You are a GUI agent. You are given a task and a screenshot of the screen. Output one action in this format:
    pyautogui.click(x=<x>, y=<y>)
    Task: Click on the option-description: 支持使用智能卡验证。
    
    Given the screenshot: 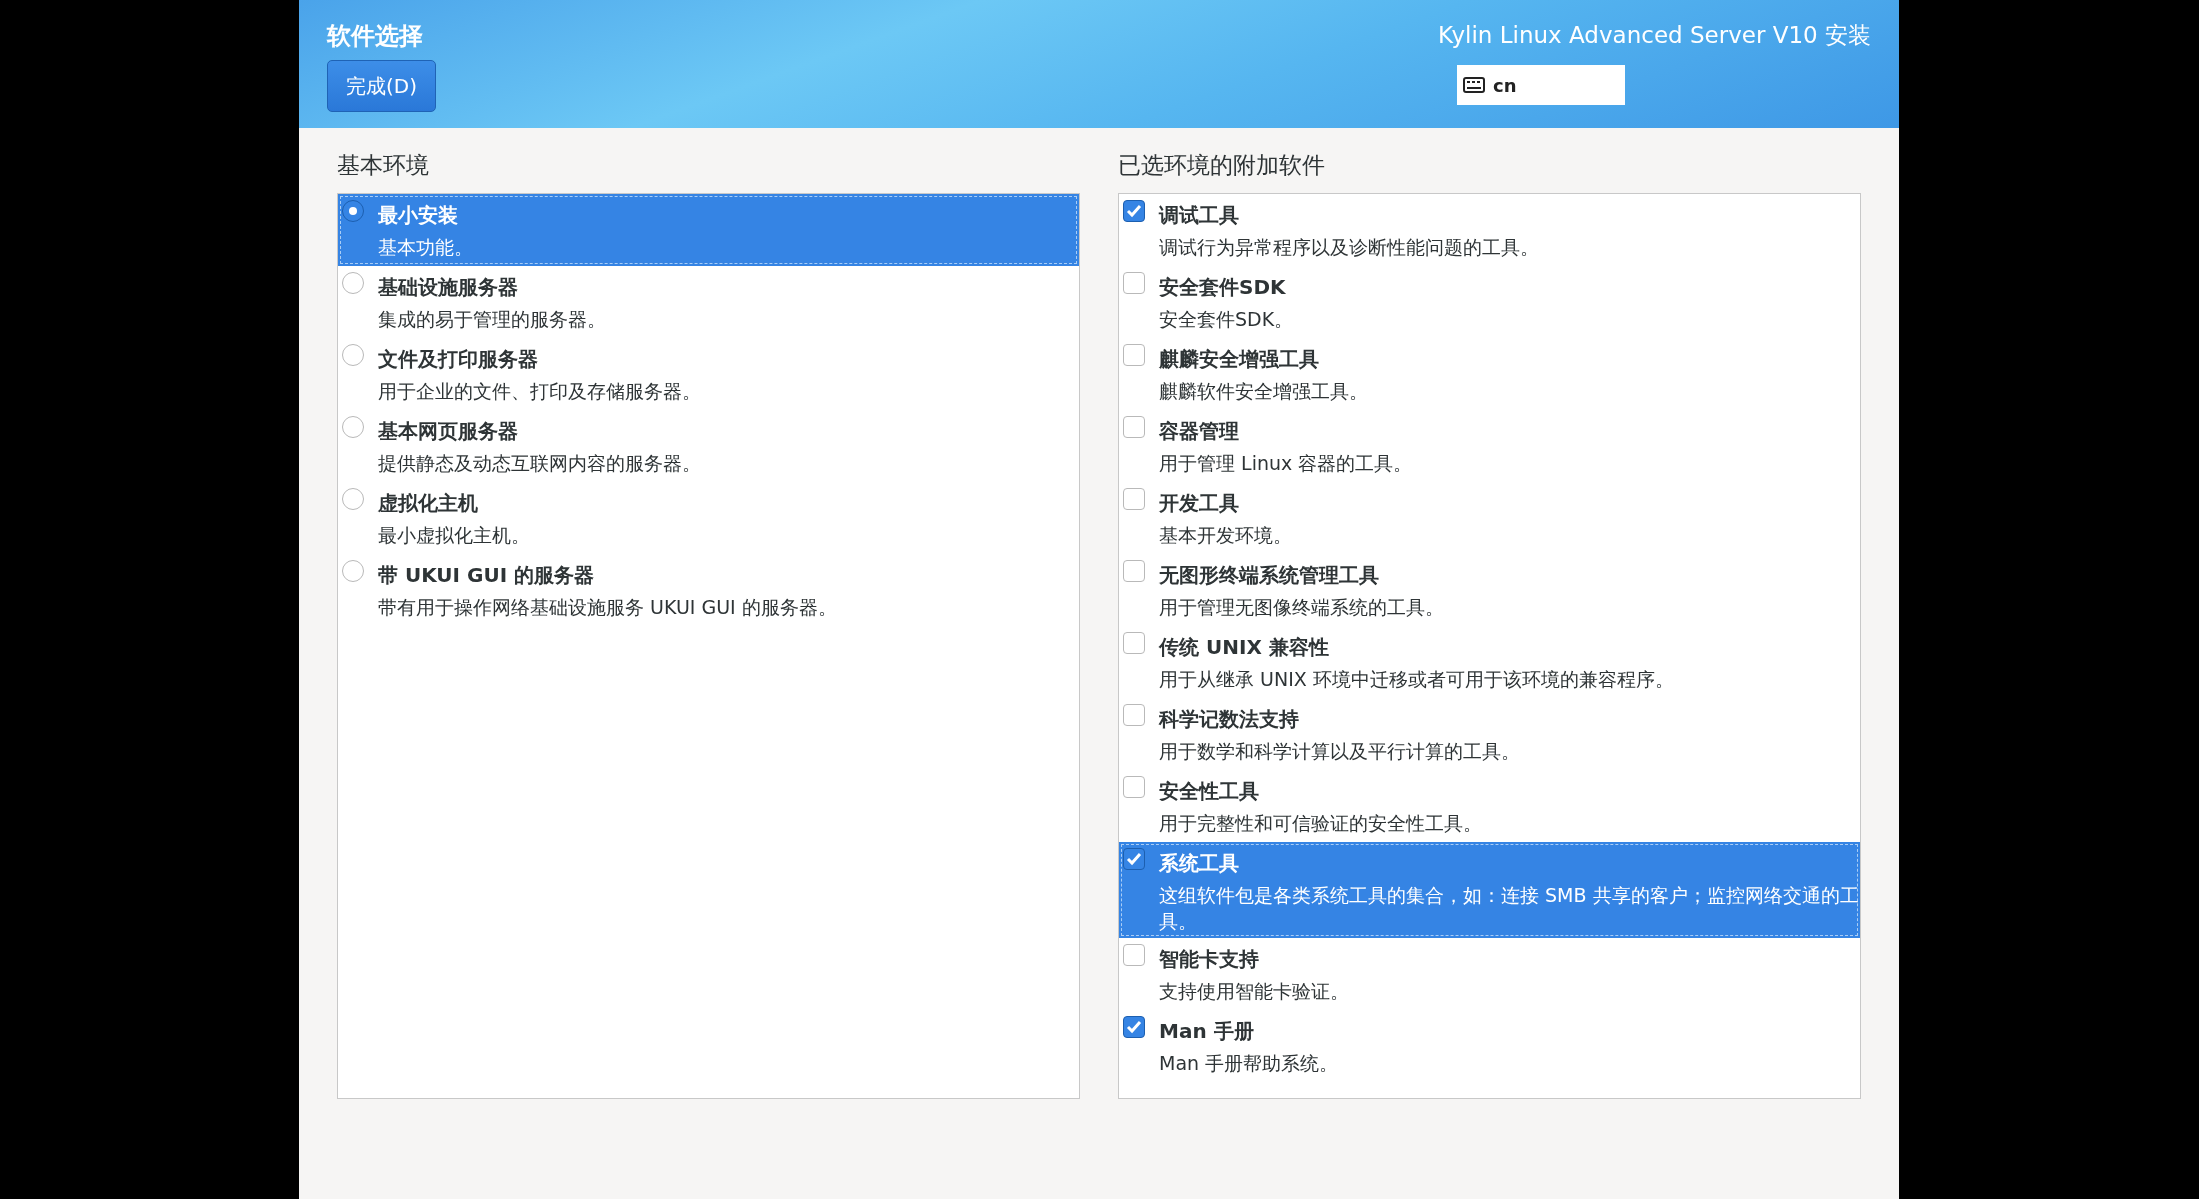 What is the action you would take?
    pyautogui.click(x=1254, y=992)
    